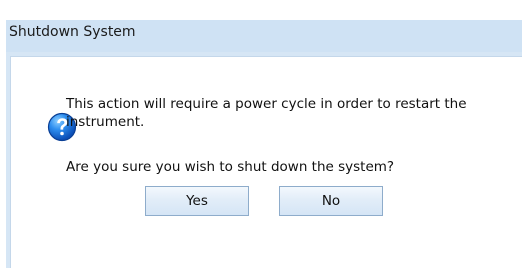  Describe the element at coordinates (261, 10) in the screenshot. I see `top-background-strip` at that location.